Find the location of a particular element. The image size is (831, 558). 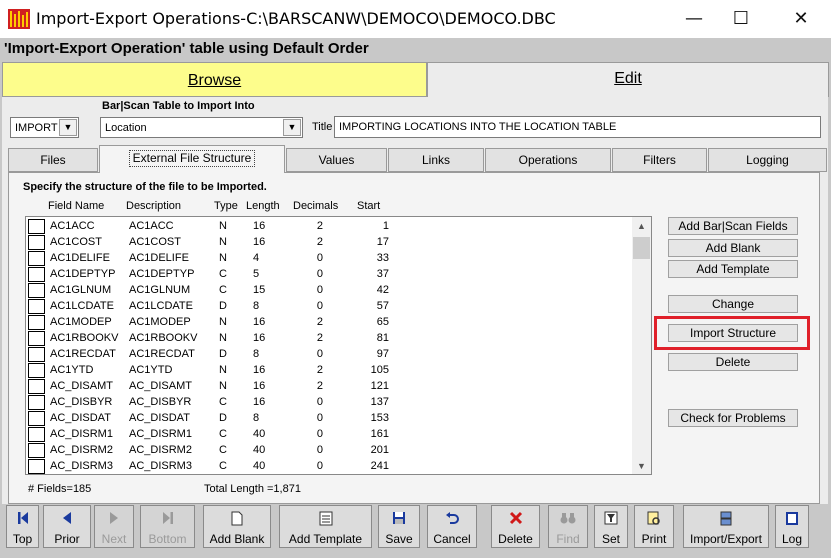

description-cell: AC1DEPTYP is located at coordinates (162, 274).